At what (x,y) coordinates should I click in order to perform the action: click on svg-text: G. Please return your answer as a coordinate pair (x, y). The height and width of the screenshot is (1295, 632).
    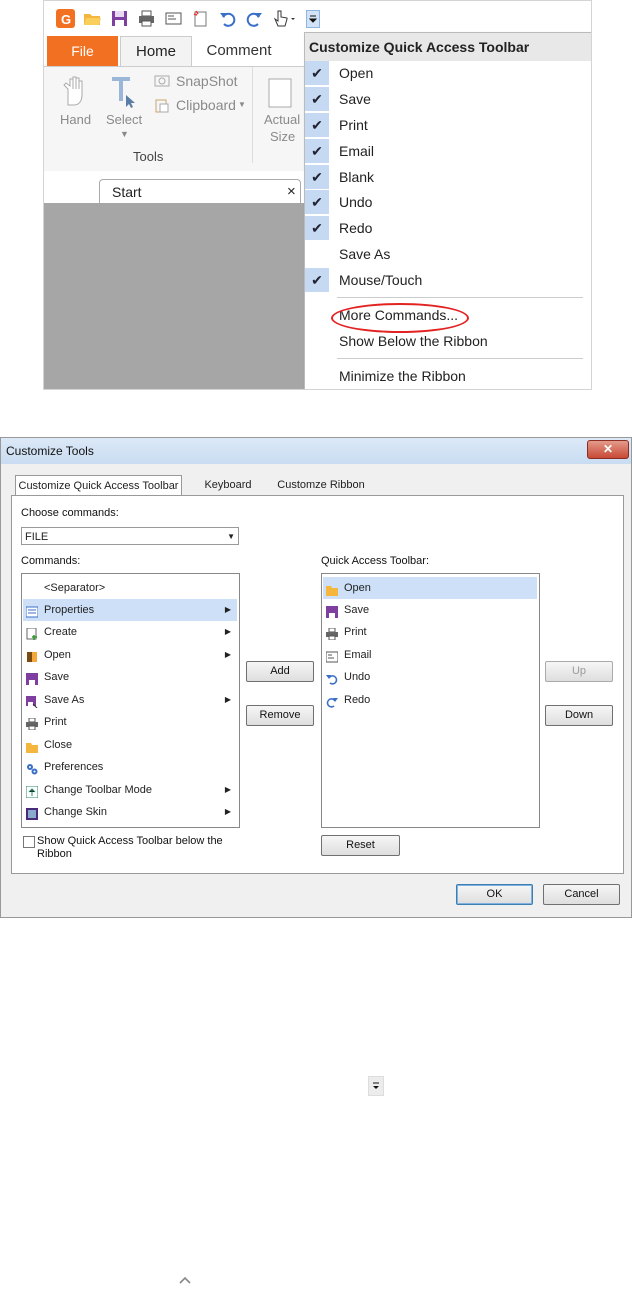
    Looking at the image, I should click on (66, 19).